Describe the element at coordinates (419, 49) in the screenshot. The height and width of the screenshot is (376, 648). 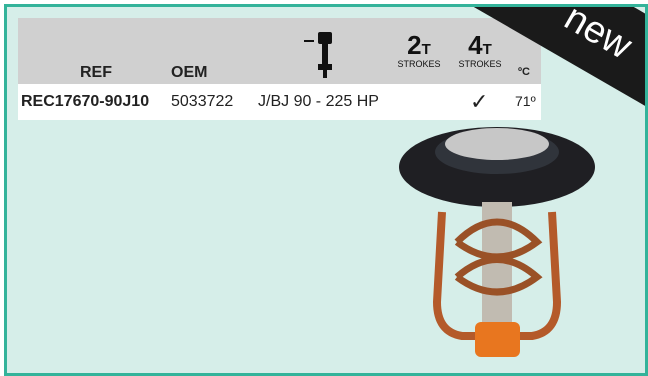
I see `two-stroke-header: 2T STROKES` at that location.